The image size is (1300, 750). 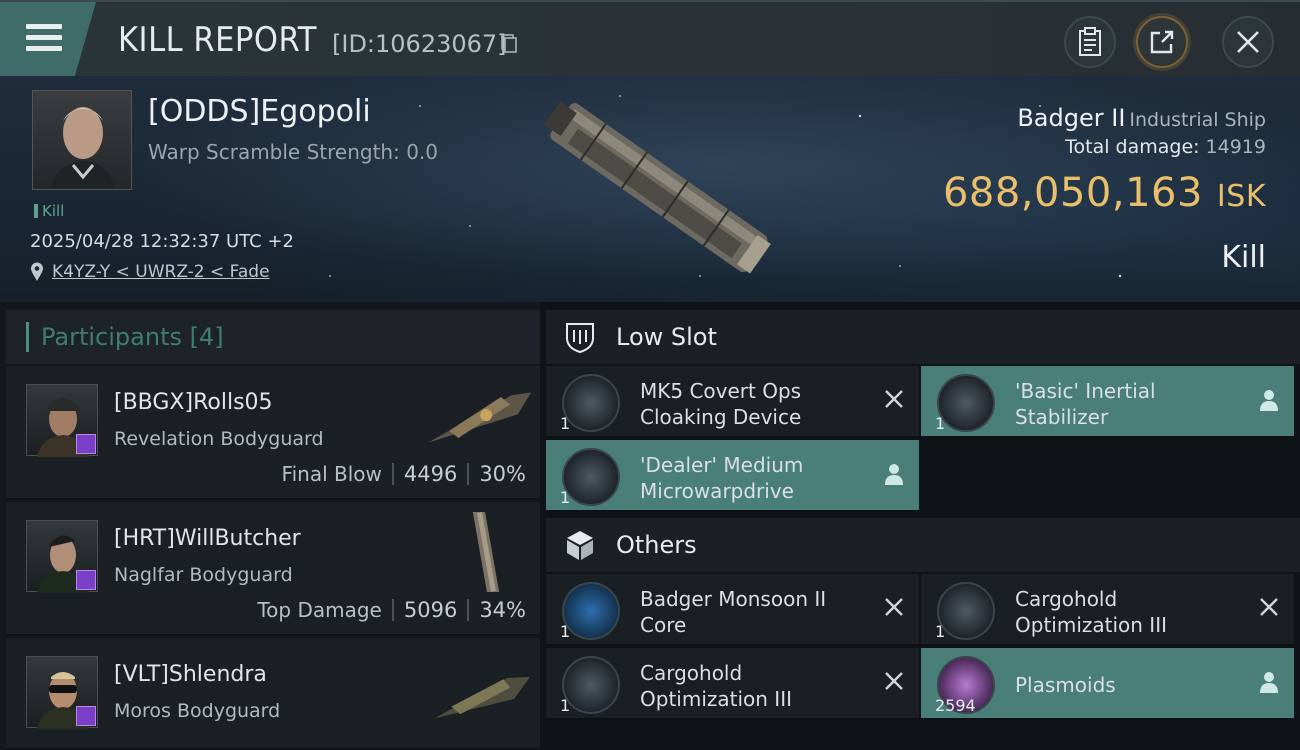 I want to click on module-item: 1 Badger Monsoon II Core, so click(x=732, y=610).